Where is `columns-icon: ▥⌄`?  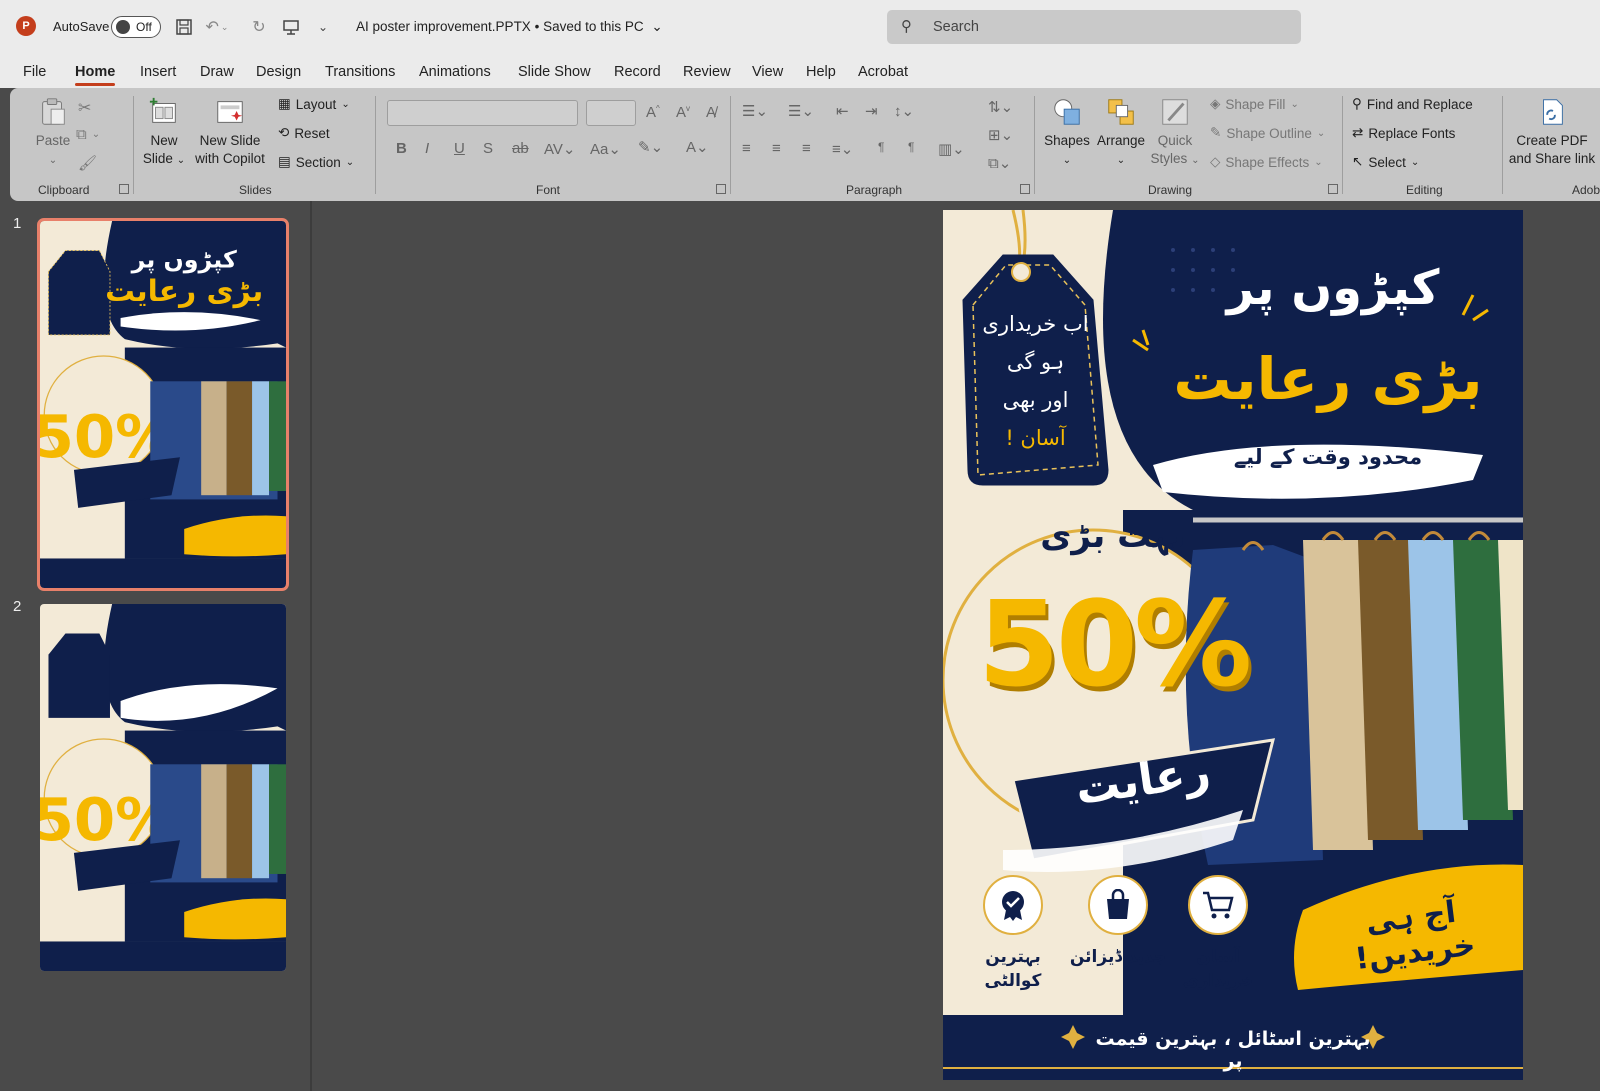
columns-icon: ▥⌄ is located at coordinates (951, 149).